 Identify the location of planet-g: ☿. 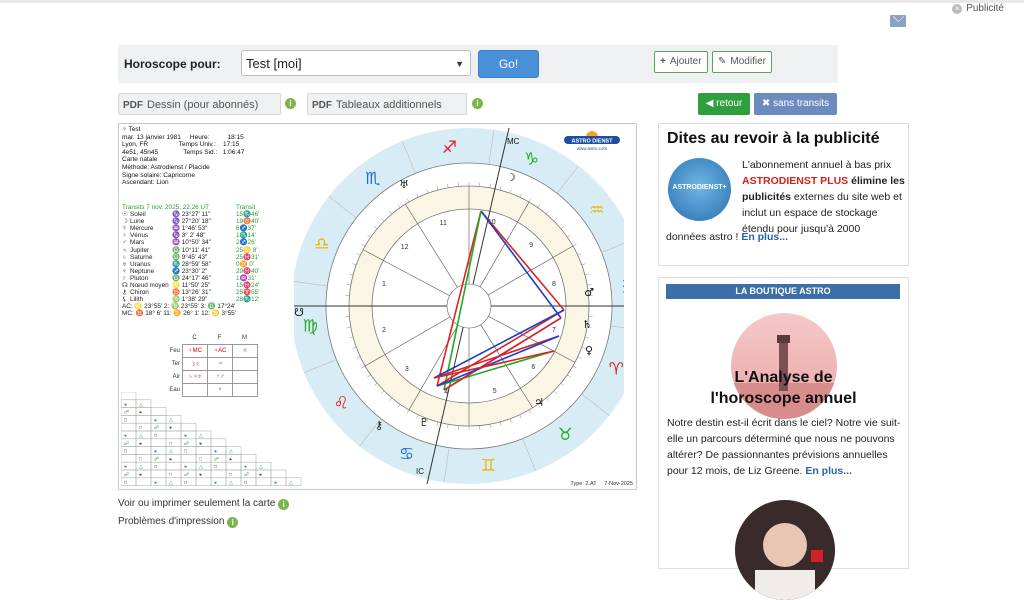
(126, 228).